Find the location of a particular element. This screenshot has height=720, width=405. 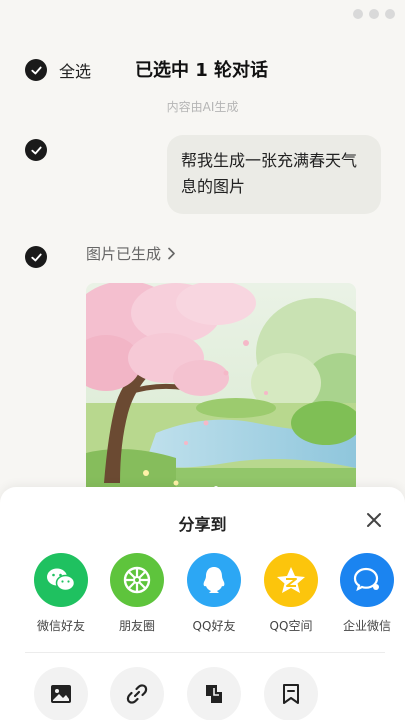

assistant-message-check-icon is located at coordinates (36, 257).